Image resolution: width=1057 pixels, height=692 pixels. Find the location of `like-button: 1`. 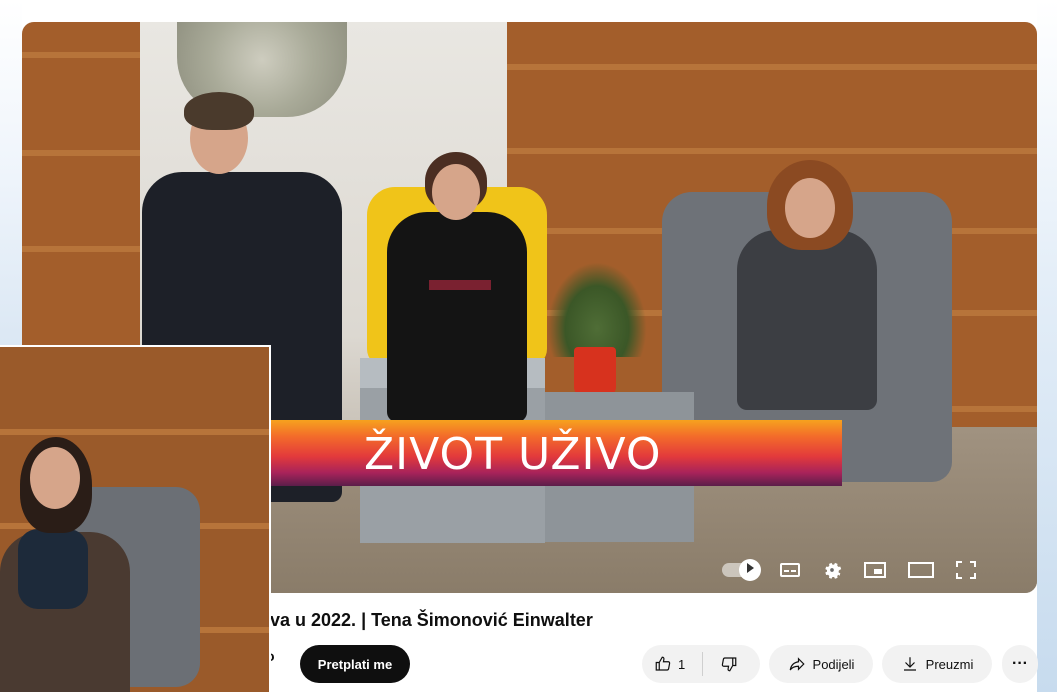

like-button: 1 is located at coordinates (669, 664).